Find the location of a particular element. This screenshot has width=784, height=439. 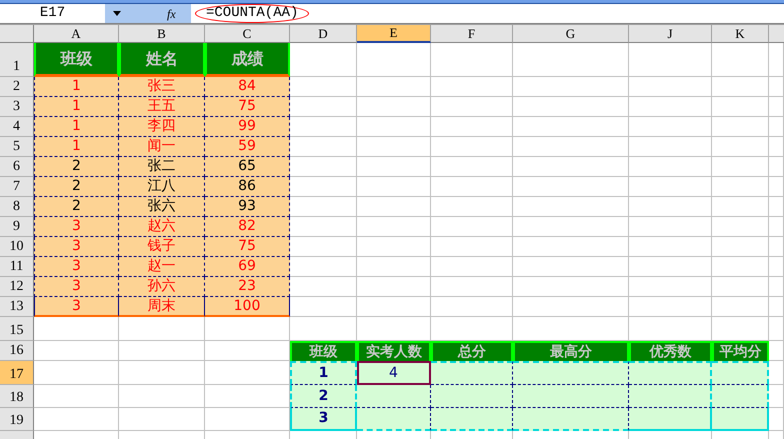

cell-text: 周末 is located at coordinates (162, 306).